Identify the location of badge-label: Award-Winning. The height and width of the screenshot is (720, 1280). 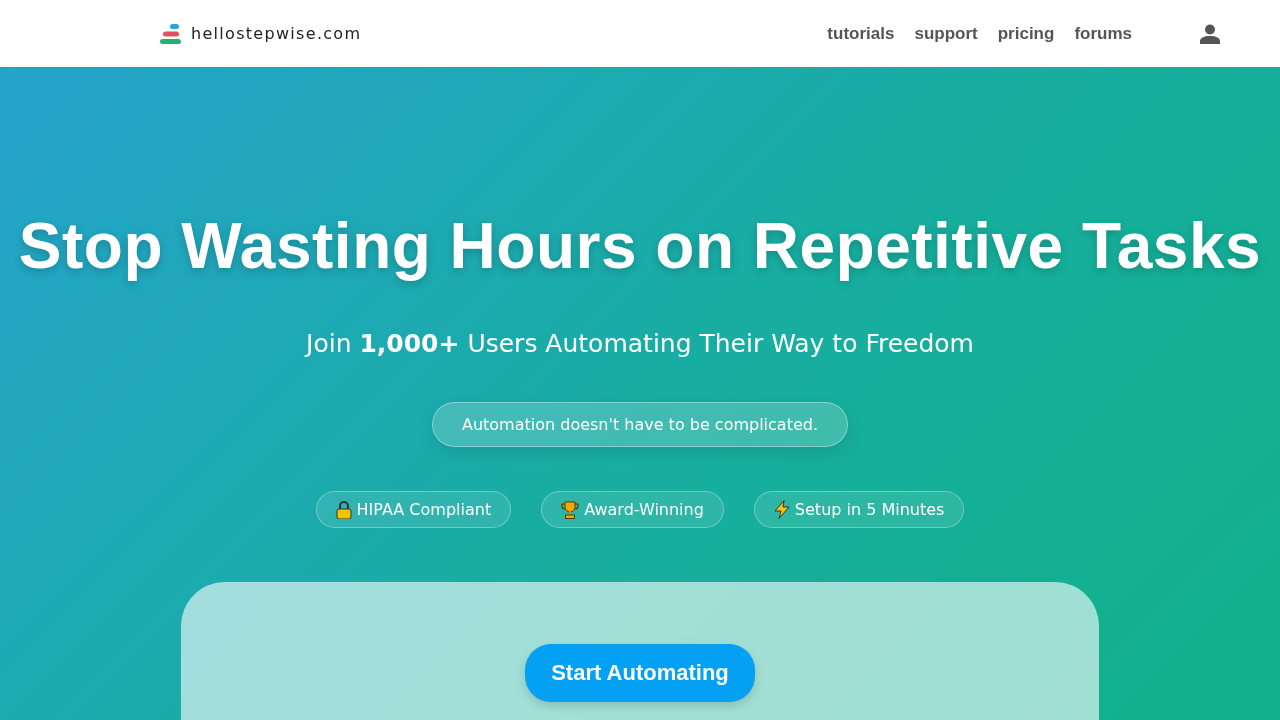
(644, 509).